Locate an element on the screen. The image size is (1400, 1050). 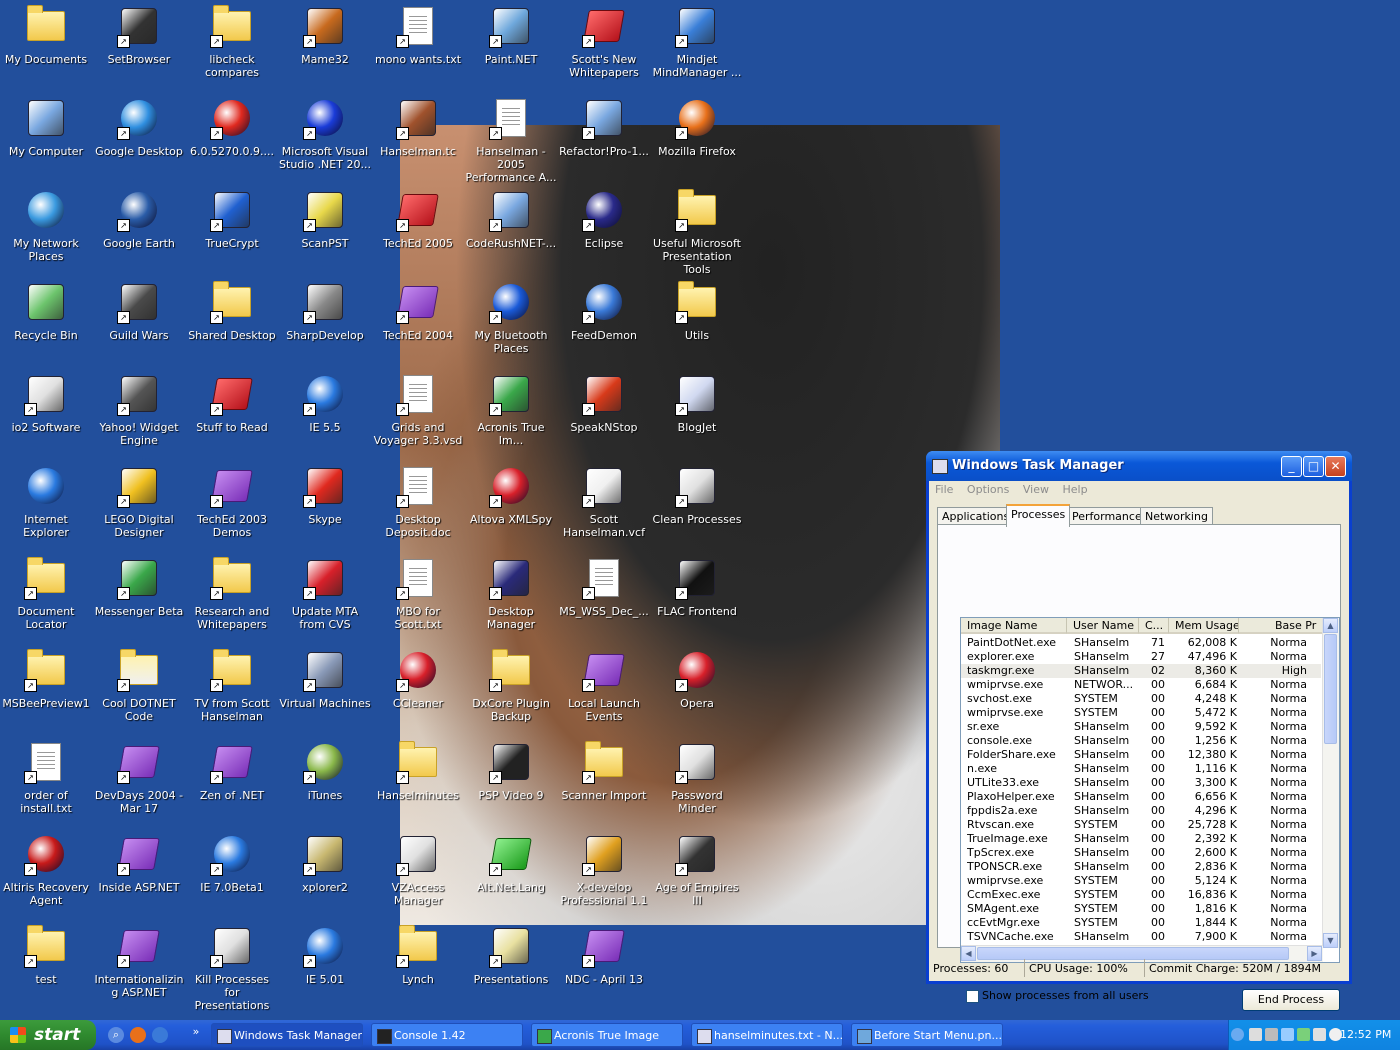
desktop-icon: ↗ BlogJet is located at coordinates (697, 416).